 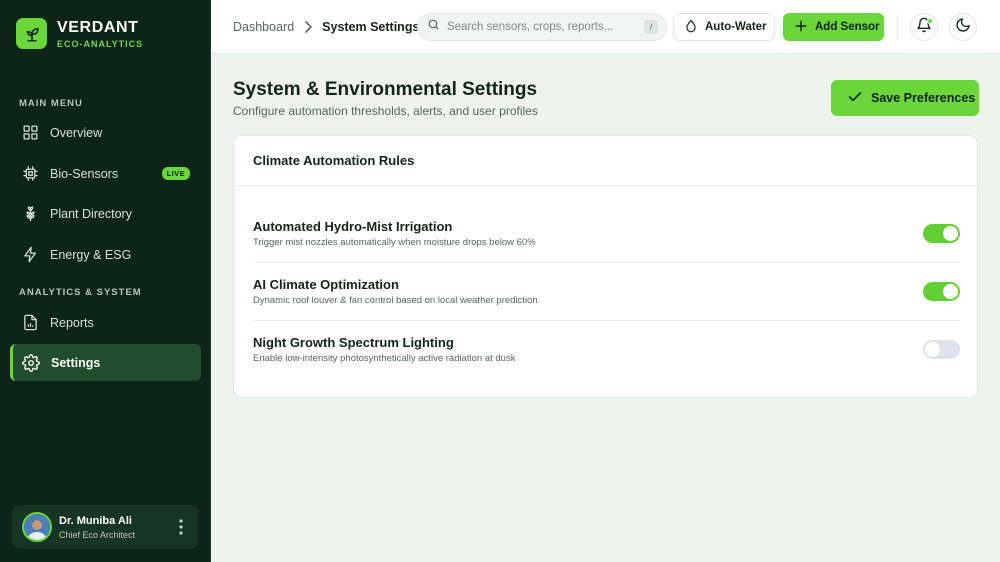 What do you see at coordinates (308, 27) in the screenshot?
I see `chevron-right-icon` at bounding box center [308, 27].